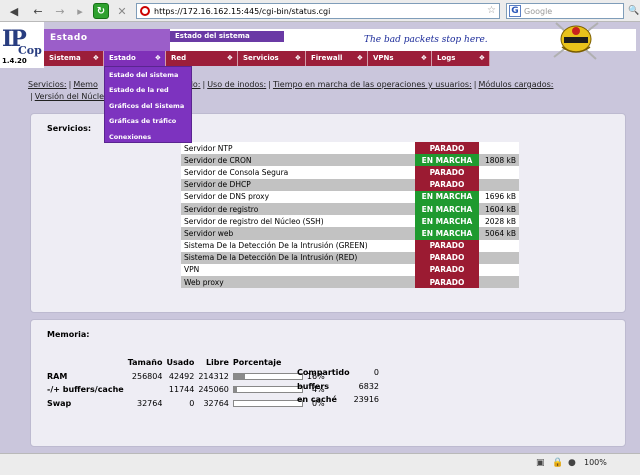 This screenshot has height=475, width=640. What do you see at coordinates (80, 11) in the screenshot?
I see `history-dropdown-icon: ▸` at bounding box center [80, 11].